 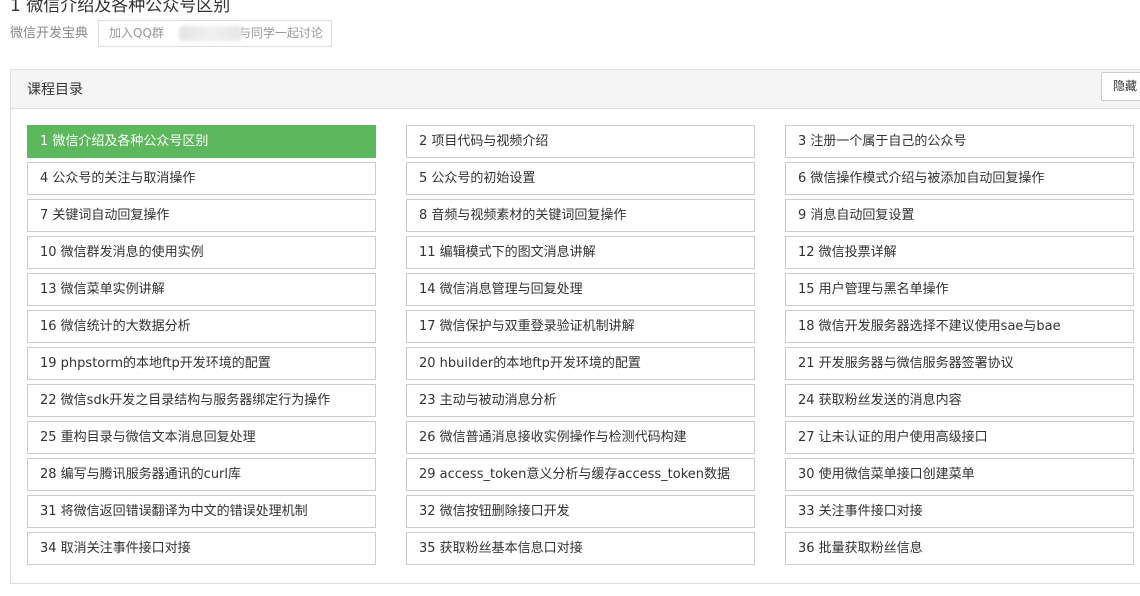 What do you see at coordinates (1120, 86) in the screenshot?
I see `hide-button: 隐藏` at bounding box center [1120, 86].